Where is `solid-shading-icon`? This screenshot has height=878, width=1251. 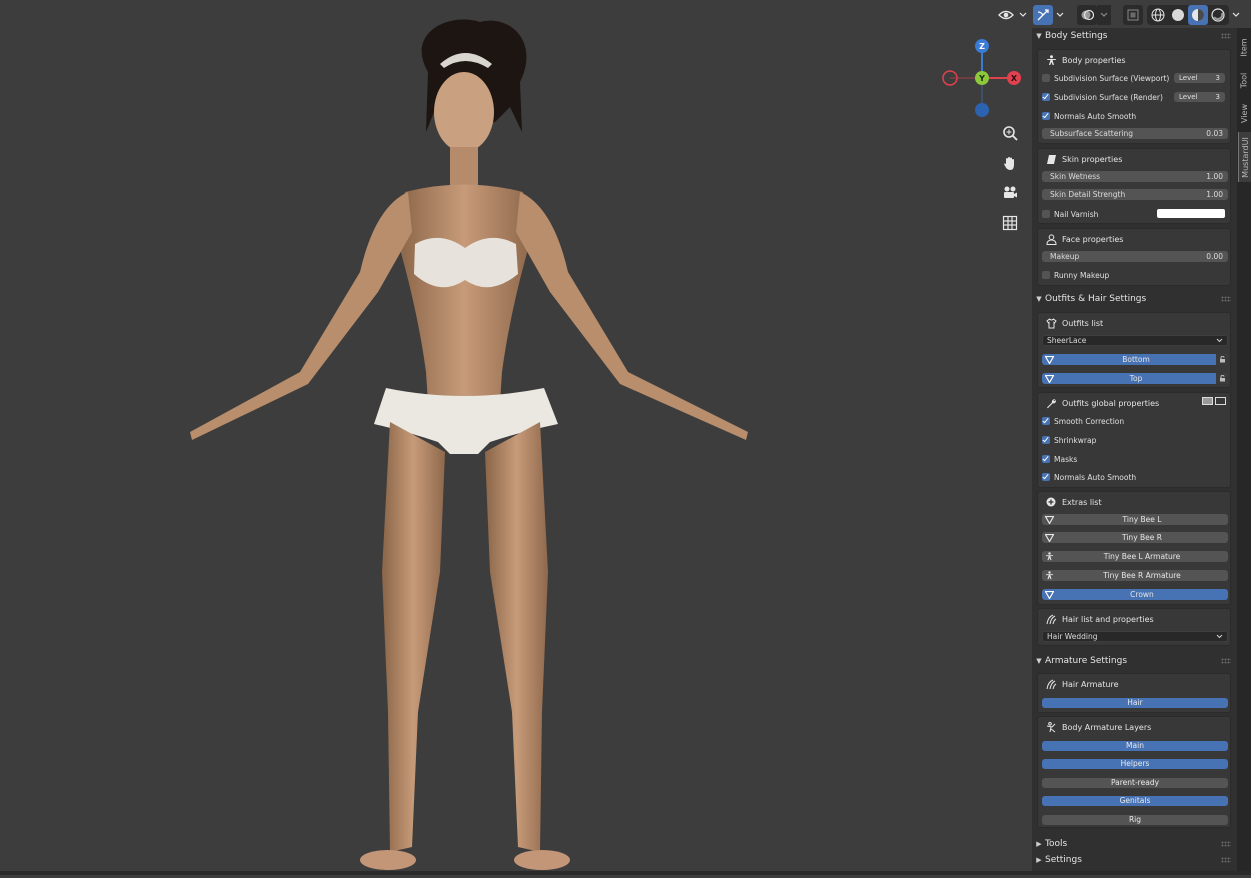 solid-shading-icon is located at coordinates (1178, 15).